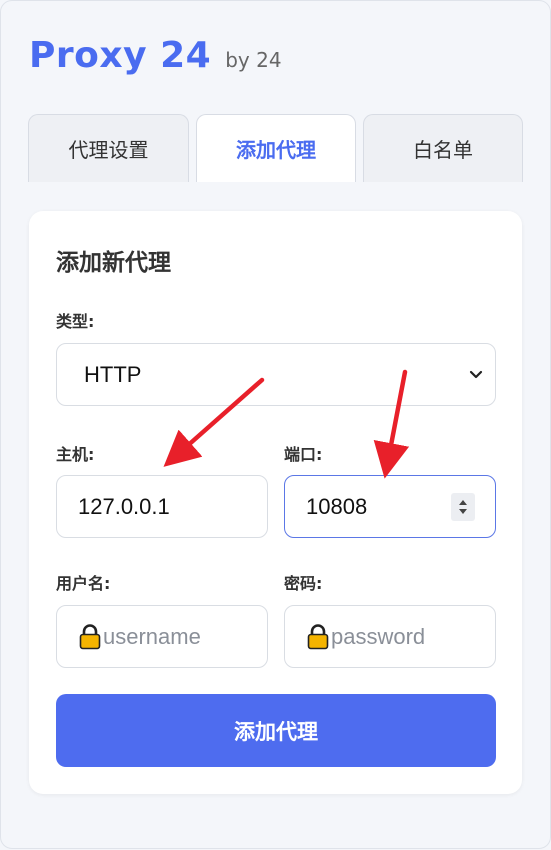 The width and height of the screenshot is (551, 850). I want to click on chevron-down-icon, so click(476, 374).